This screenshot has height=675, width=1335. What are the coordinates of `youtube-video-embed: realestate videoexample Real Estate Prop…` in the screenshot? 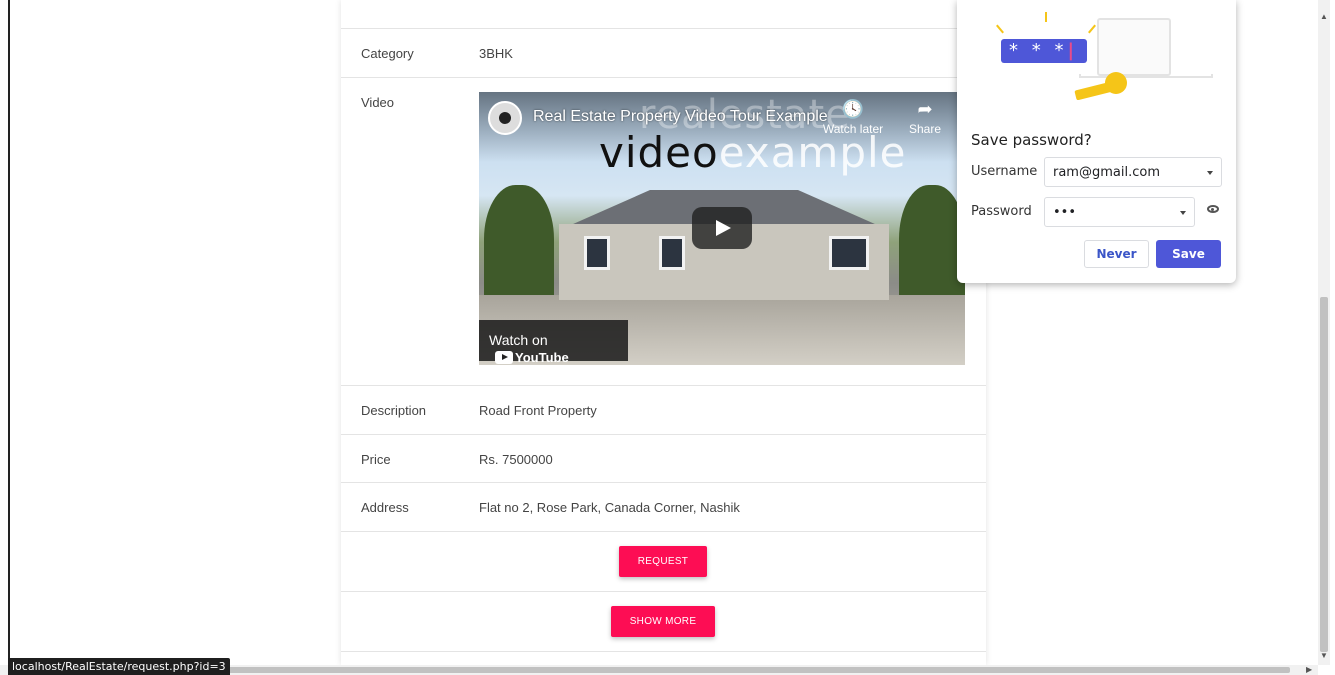 It's located at (722, 228).